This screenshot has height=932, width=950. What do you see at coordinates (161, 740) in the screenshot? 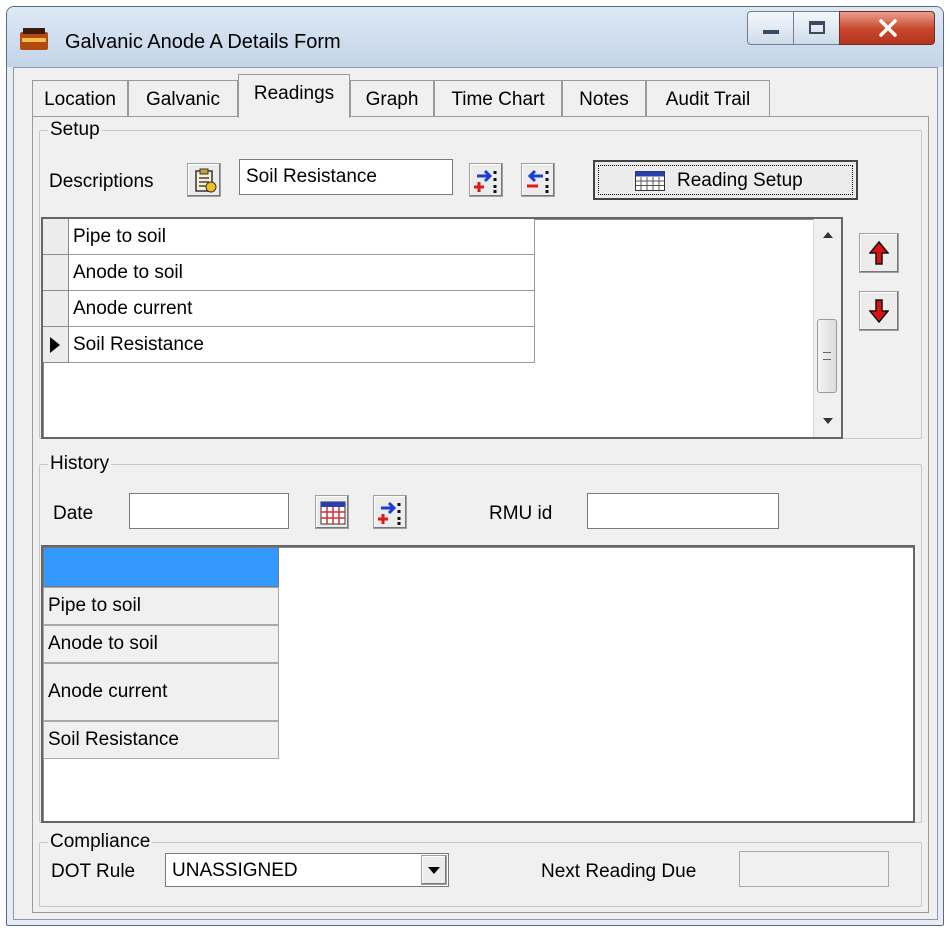
I see `history-row: Soil Resistance` at bounding box center [161, 740].